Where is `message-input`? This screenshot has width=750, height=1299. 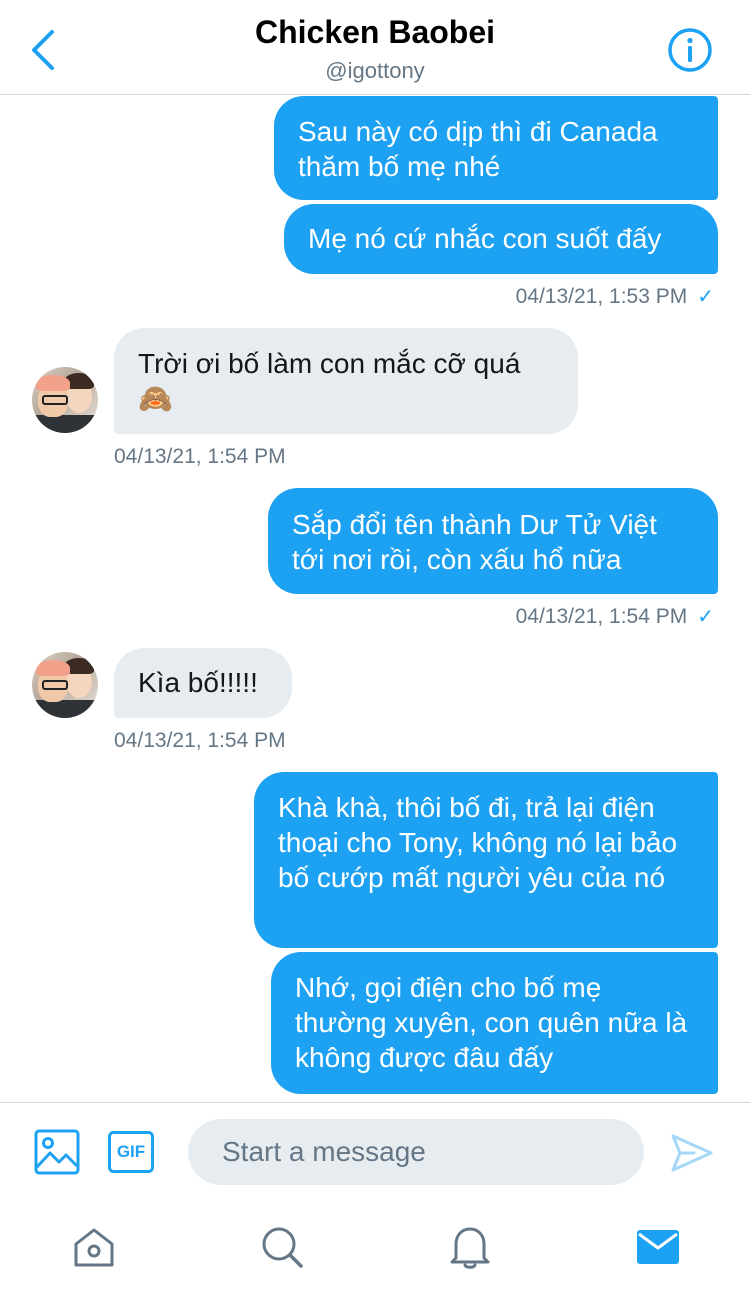
message-input is located at coordinates (416, 1152).